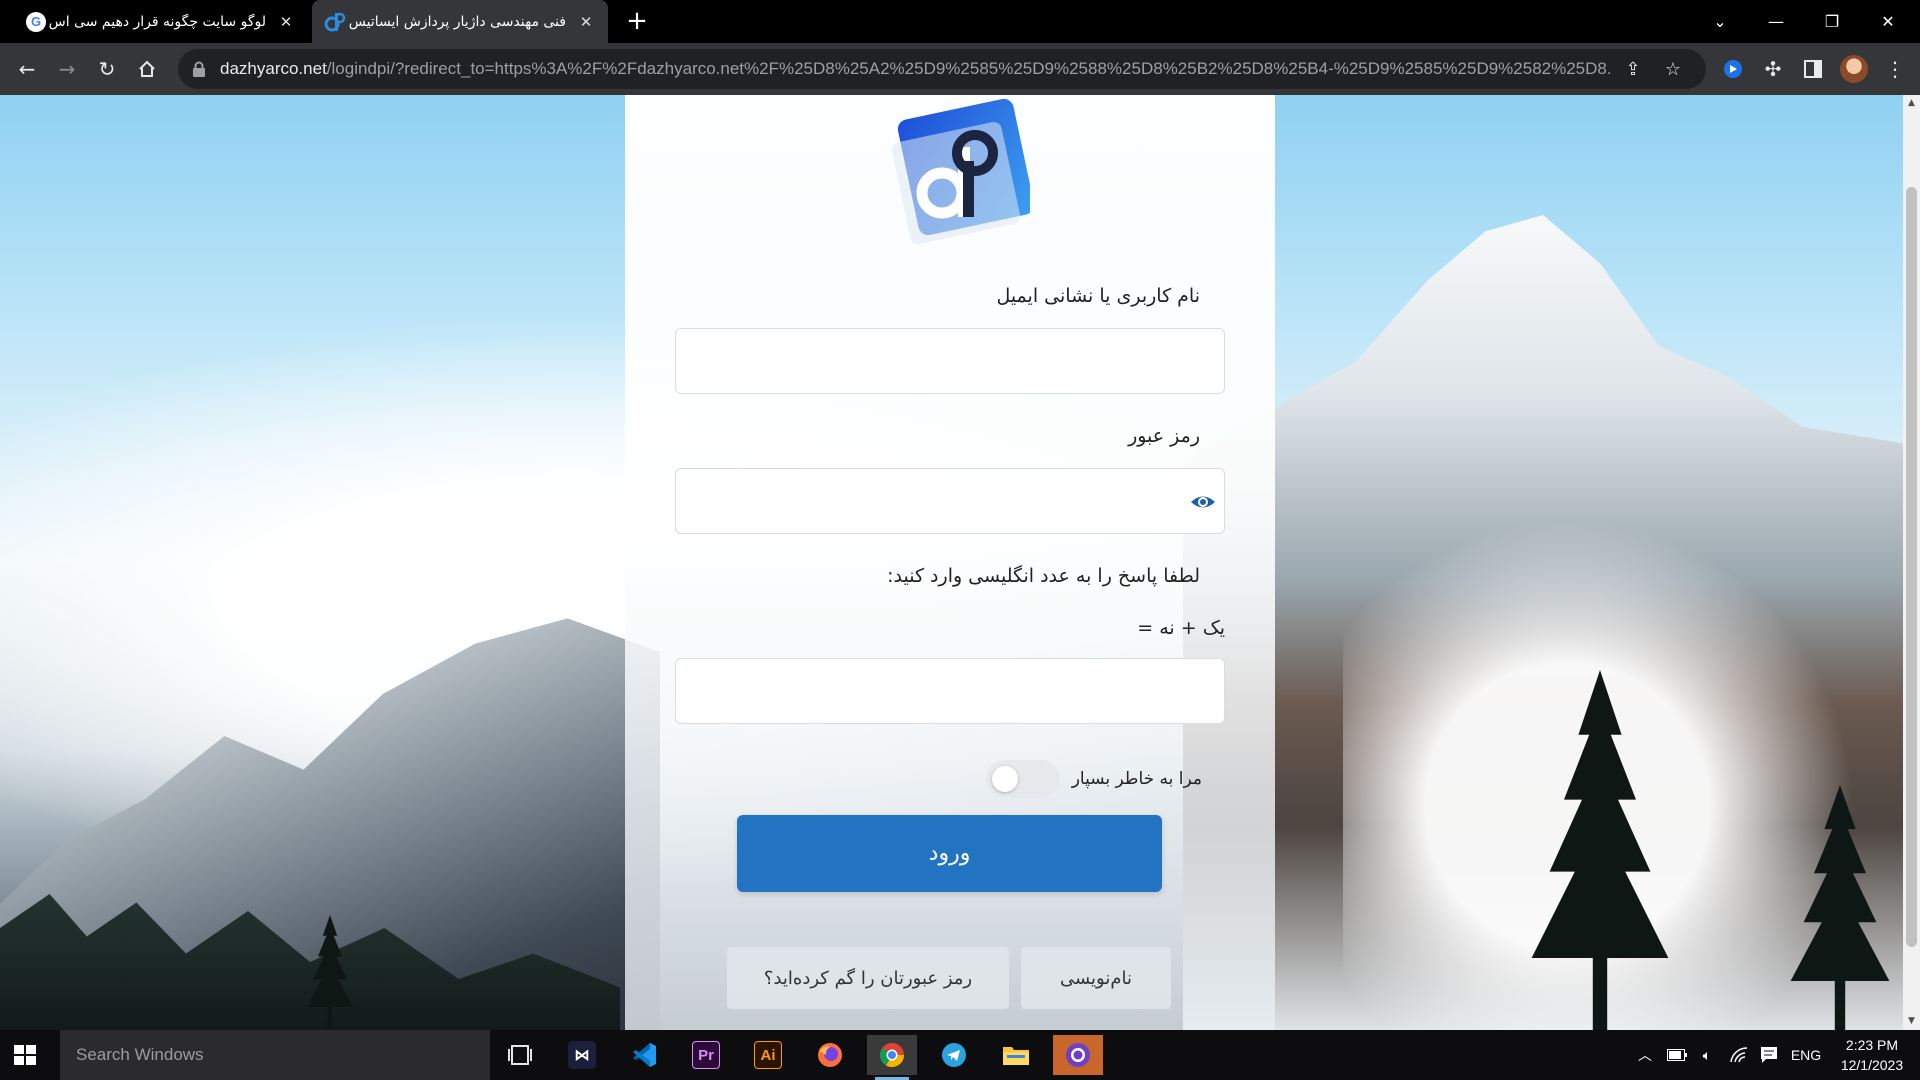 The image size is (1920, 1080). What do you see at coordinates (1164, 436) in the screenshot?
I see `password-label: رمز عبور` at bounding box center [1164, 436].